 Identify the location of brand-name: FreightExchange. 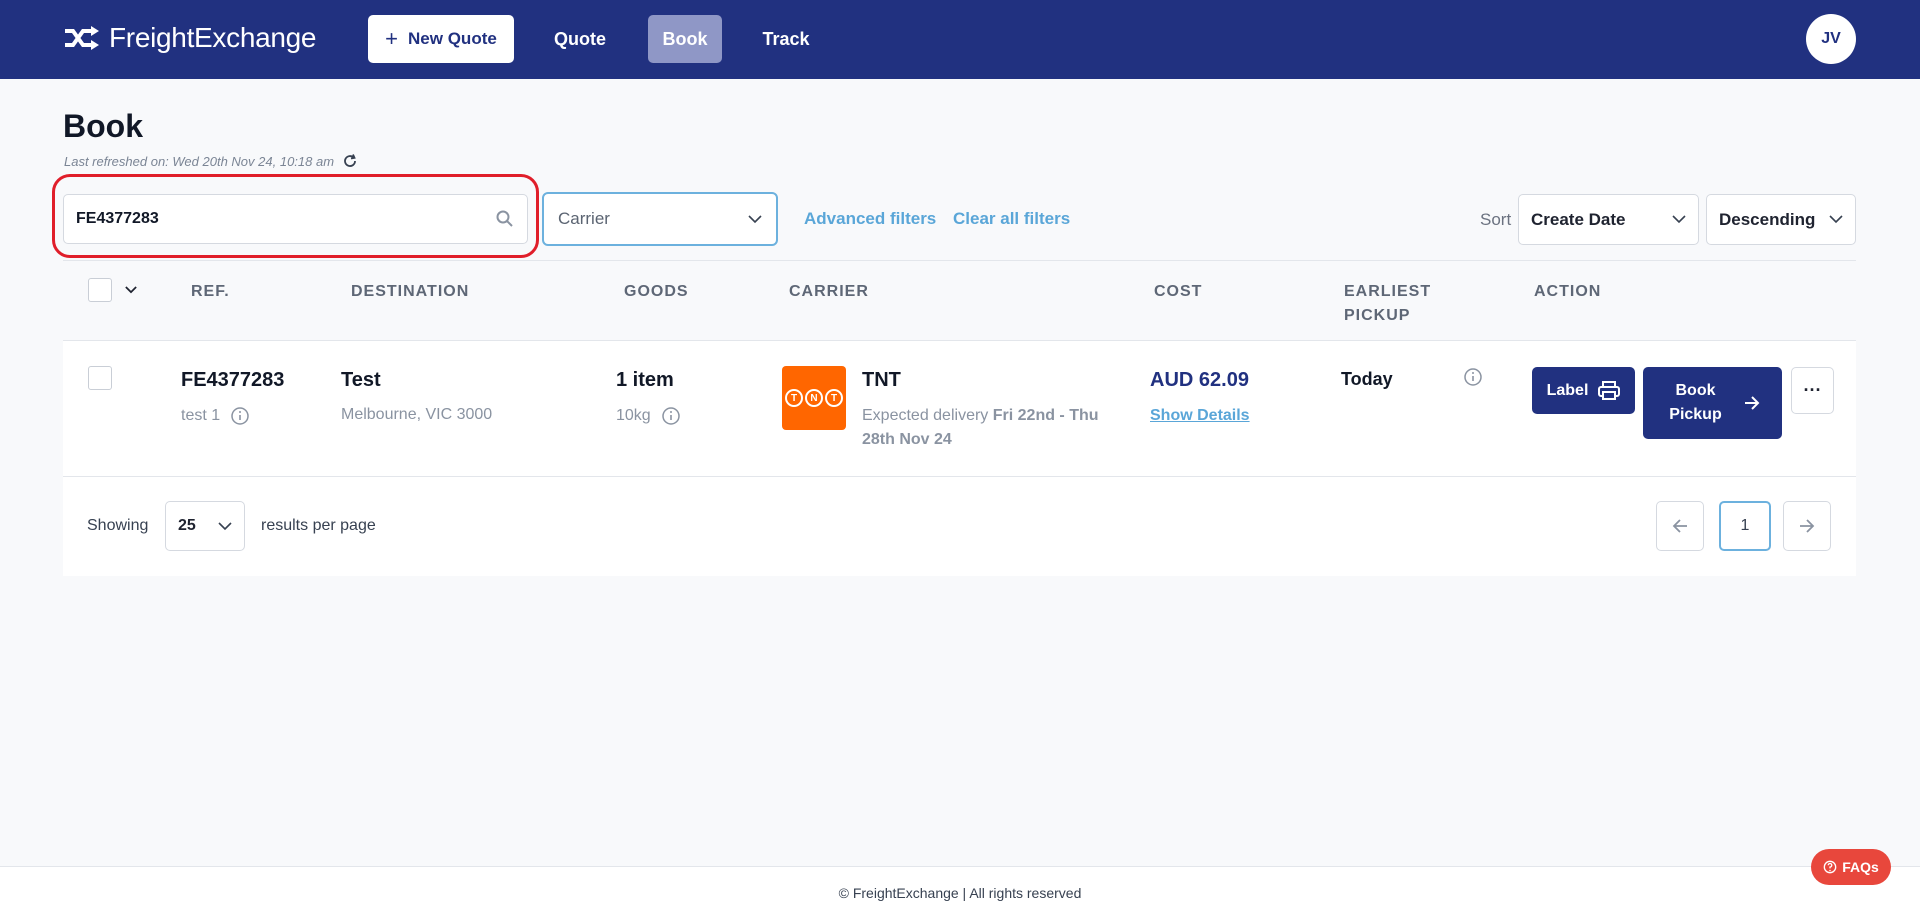
(213, 37).